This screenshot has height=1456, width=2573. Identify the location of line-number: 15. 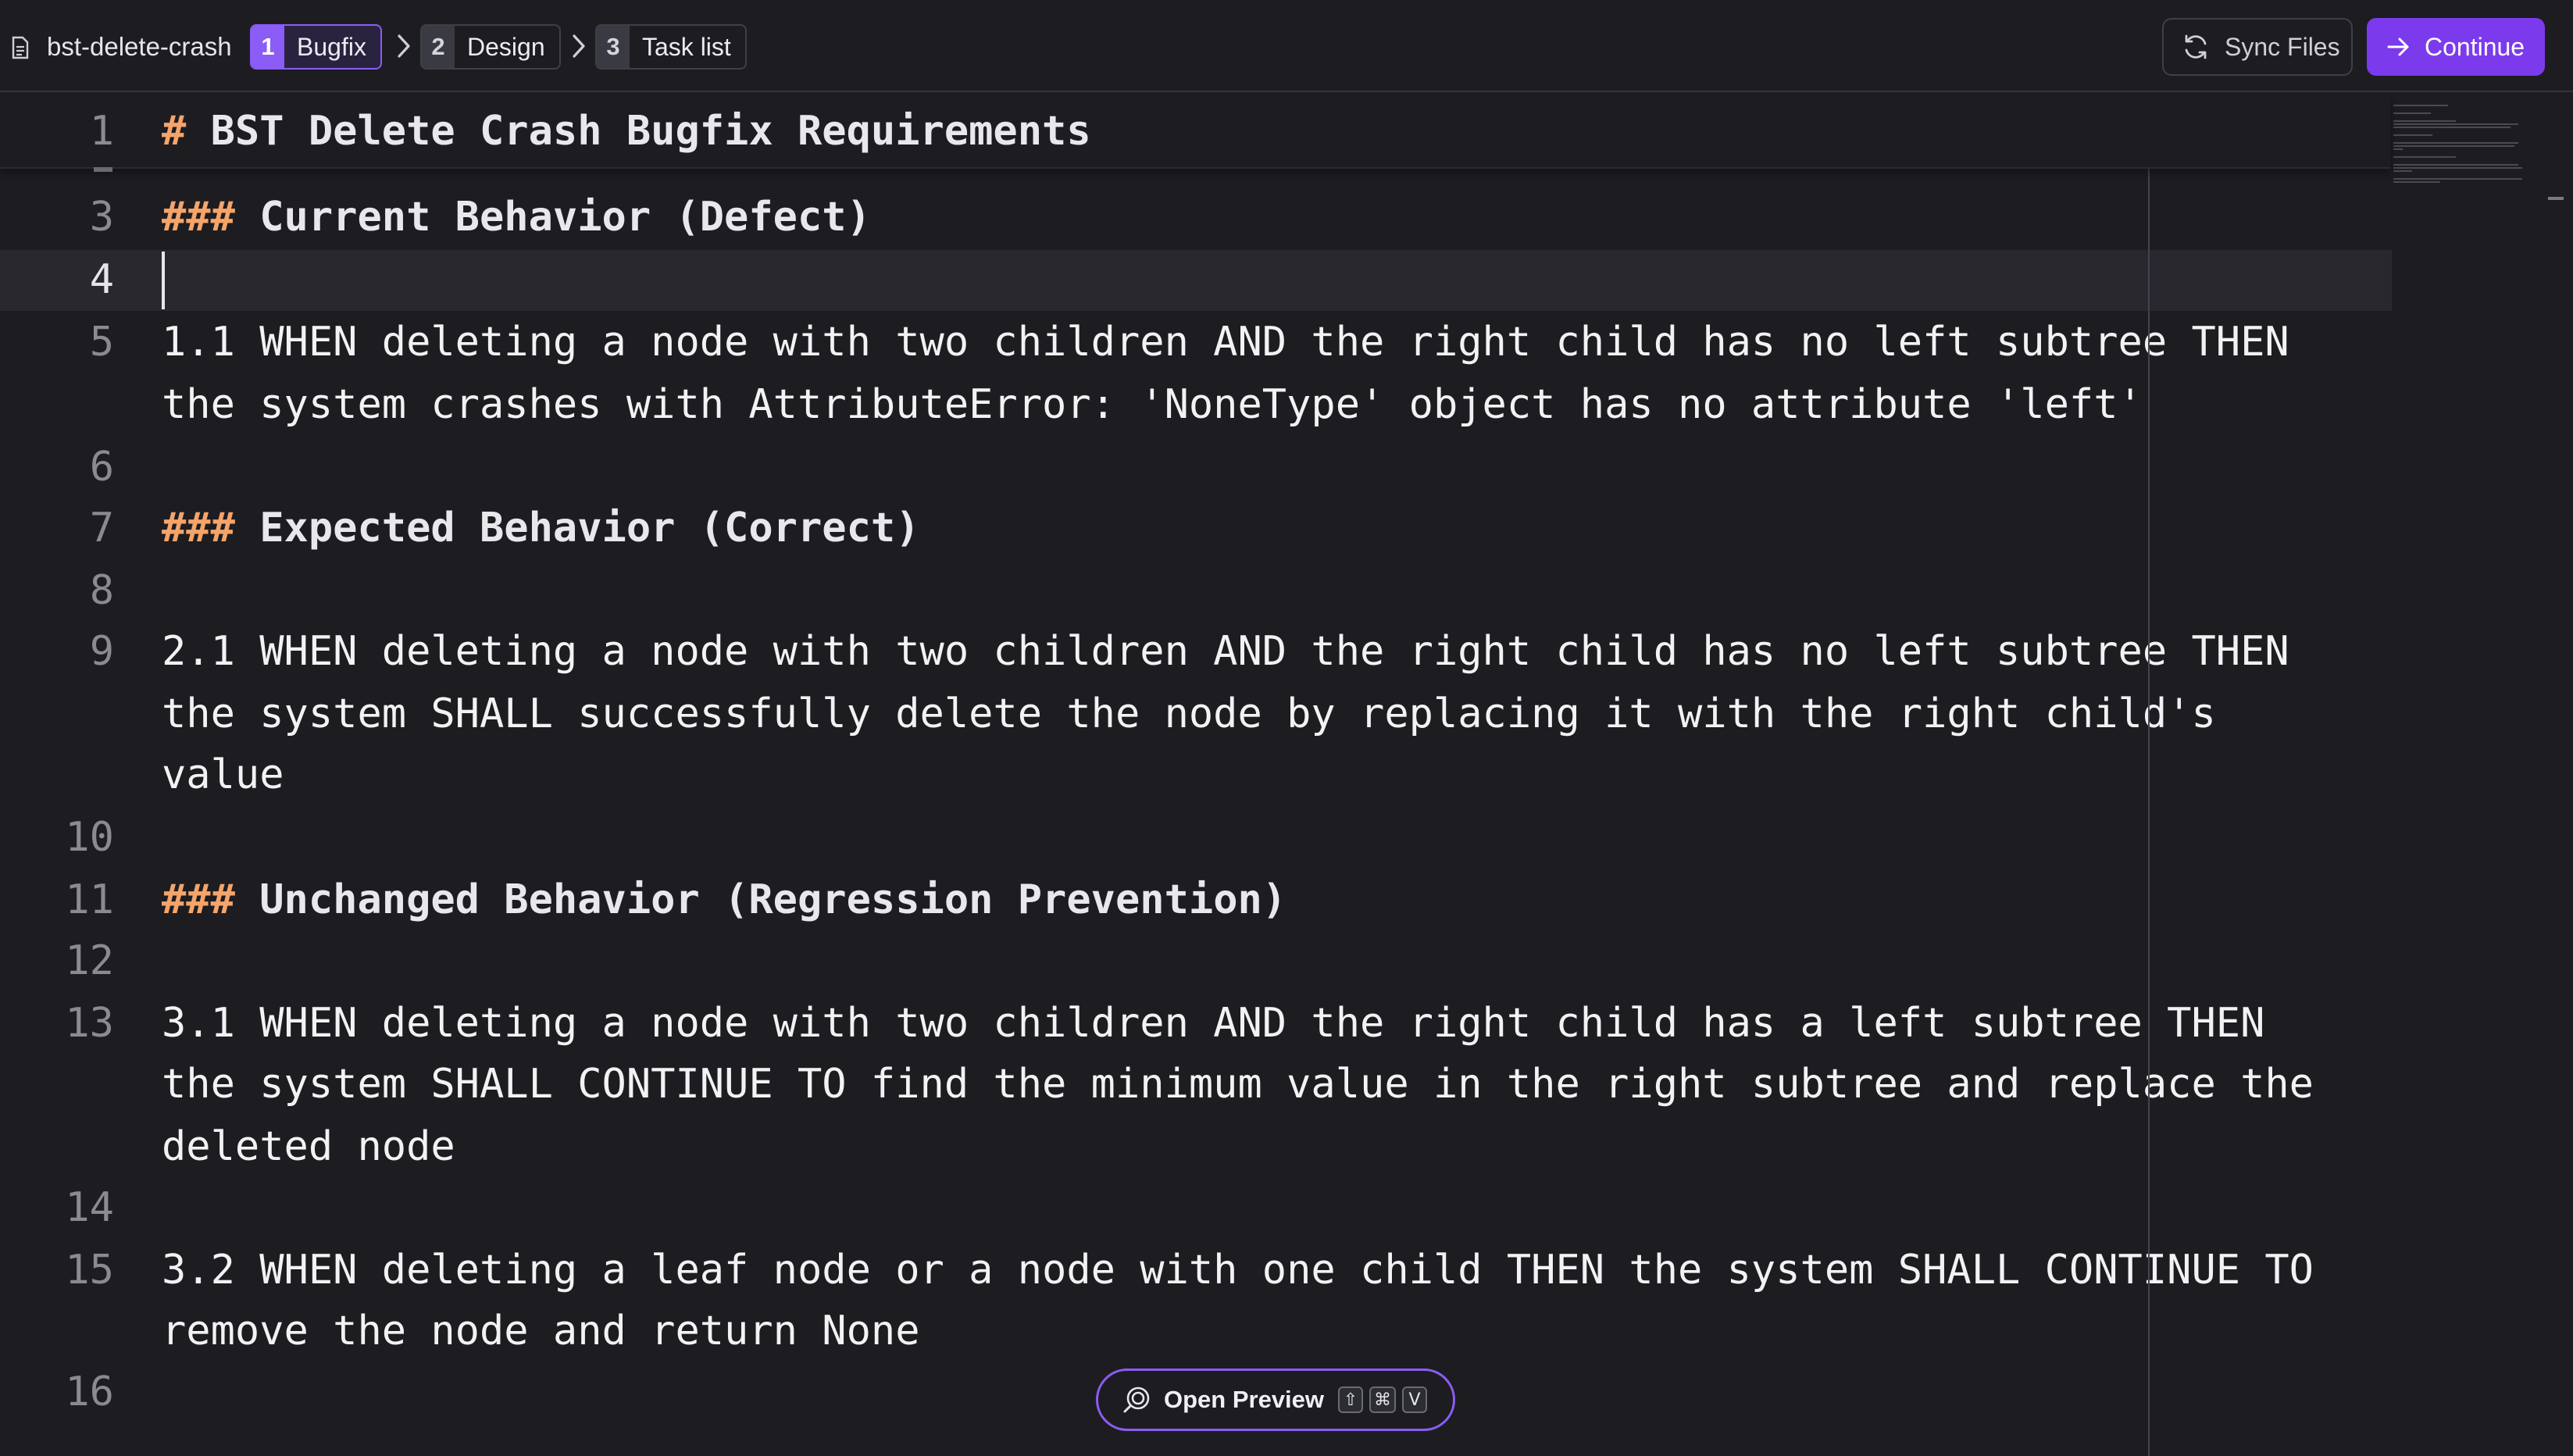
(89, 1270).